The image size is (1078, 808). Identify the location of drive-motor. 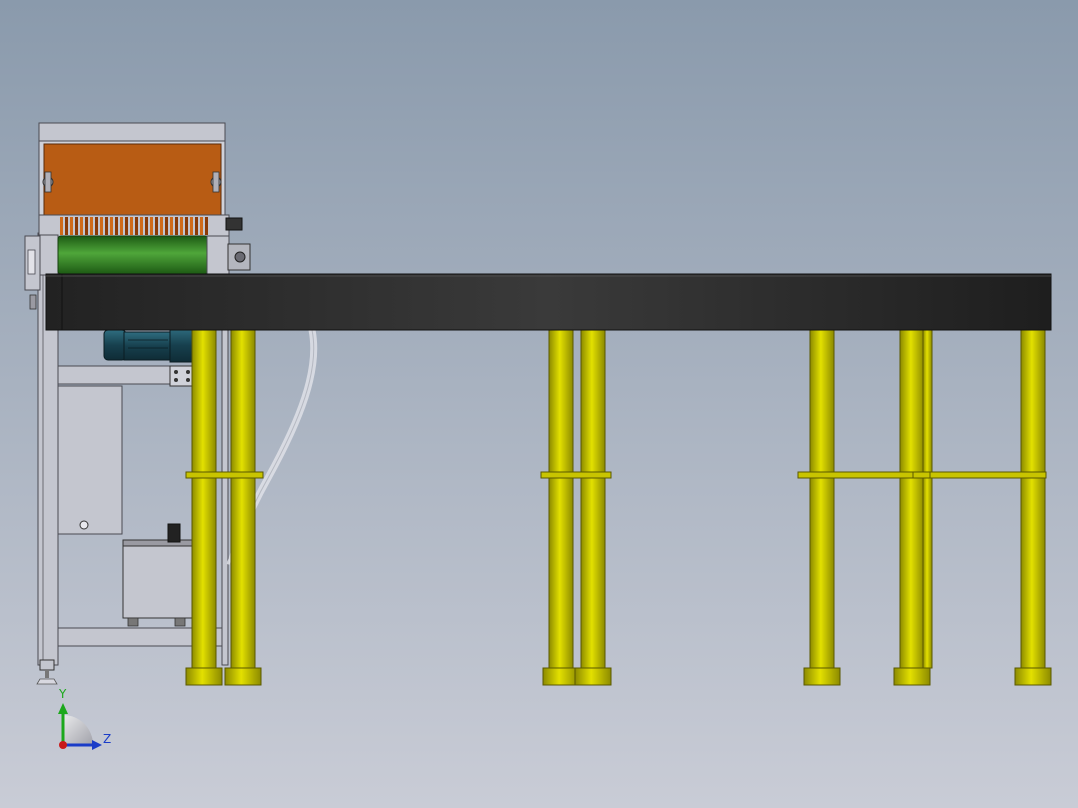
(148, 345).